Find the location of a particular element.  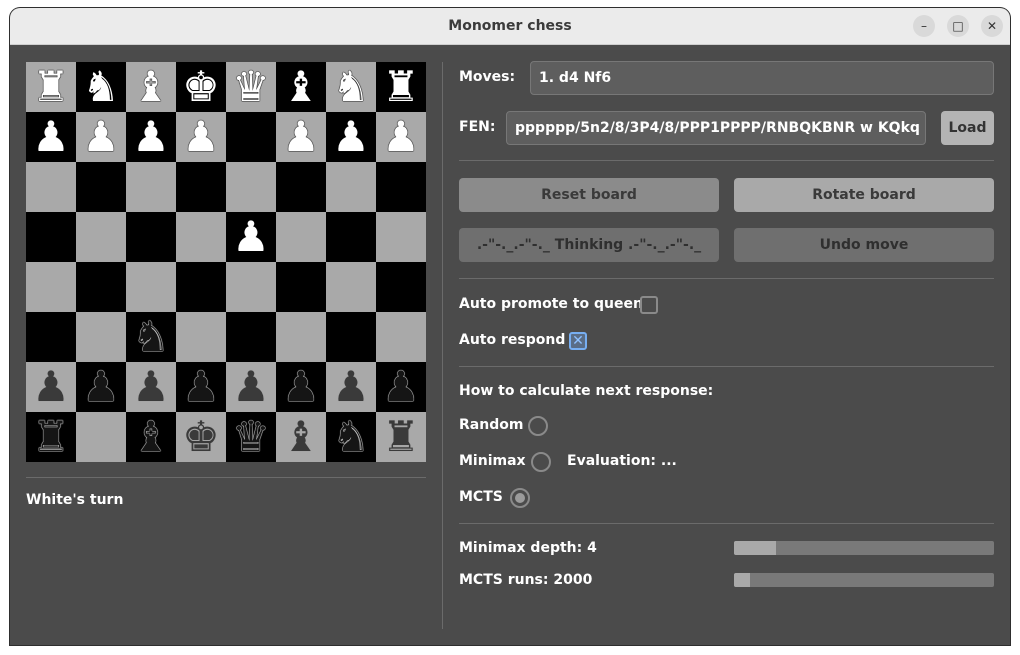

close-button: ✕ is located at coordinates (992, 26).